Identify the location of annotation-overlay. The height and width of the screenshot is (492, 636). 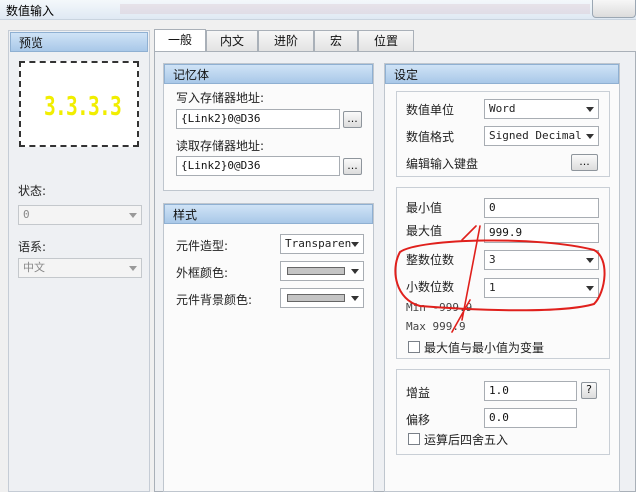
(500, 279).